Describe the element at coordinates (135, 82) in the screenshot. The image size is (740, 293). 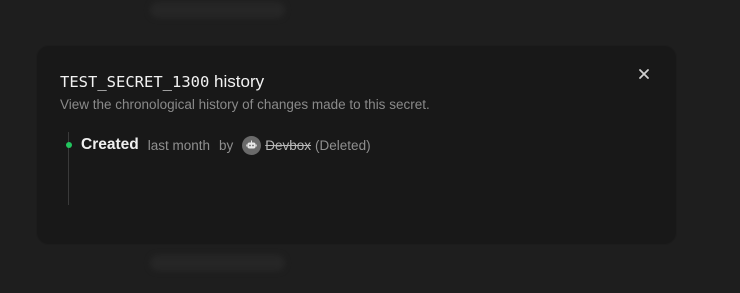
I see `secret-name: TEST_SECRET_1300` at that location.